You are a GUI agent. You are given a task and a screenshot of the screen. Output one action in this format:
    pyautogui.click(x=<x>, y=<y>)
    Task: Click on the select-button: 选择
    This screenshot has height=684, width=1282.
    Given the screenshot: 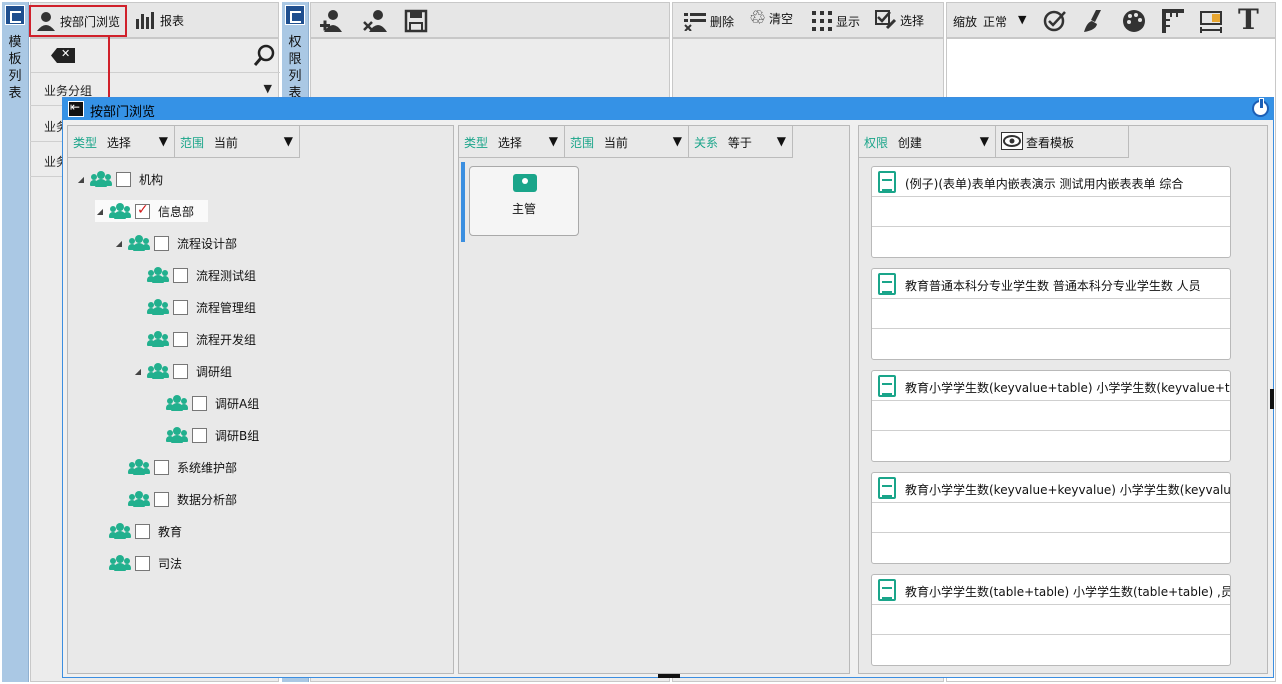 What is the action you would take?
    pyautogui.click(x=899, y=20)
    